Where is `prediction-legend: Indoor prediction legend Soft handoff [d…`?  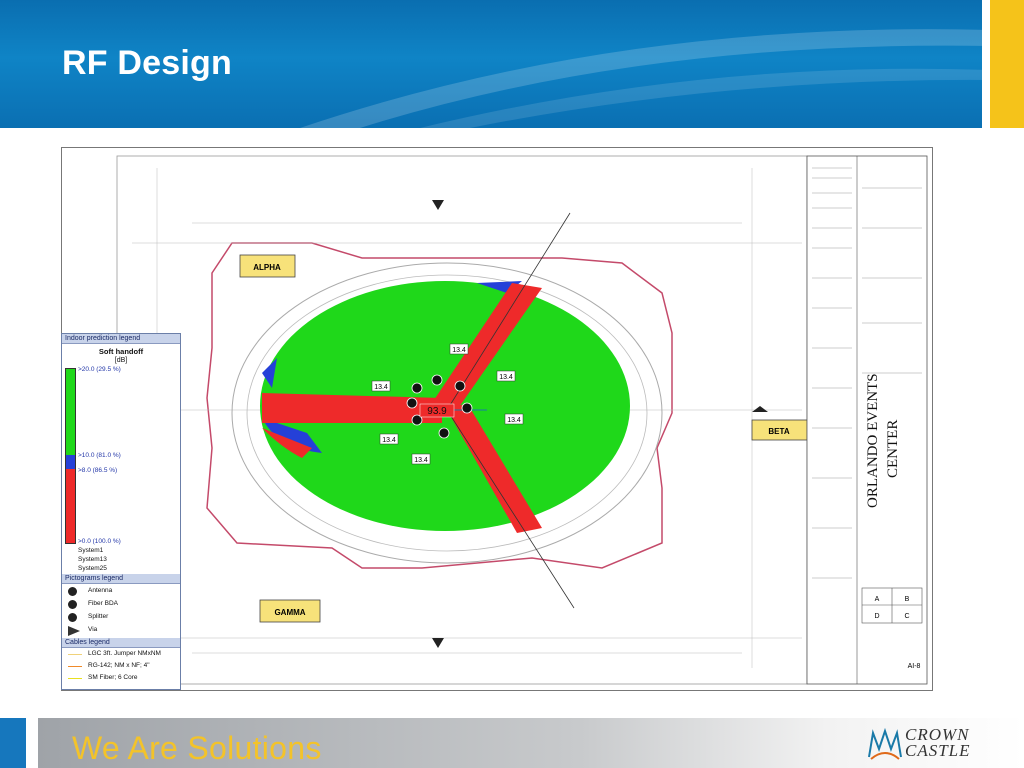 prediction-legend: Indoor prediction legend Soft handoff [d… is located at coordinates (121, 511).